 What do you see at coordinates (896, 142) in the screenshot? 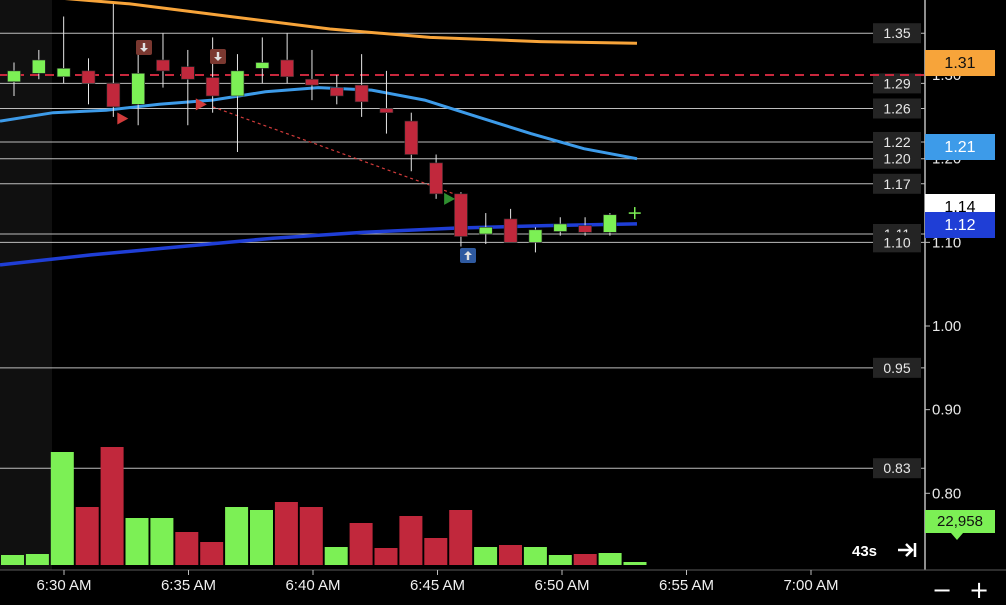
I see `level-label: 1.22` at bounding box center [896, 142].